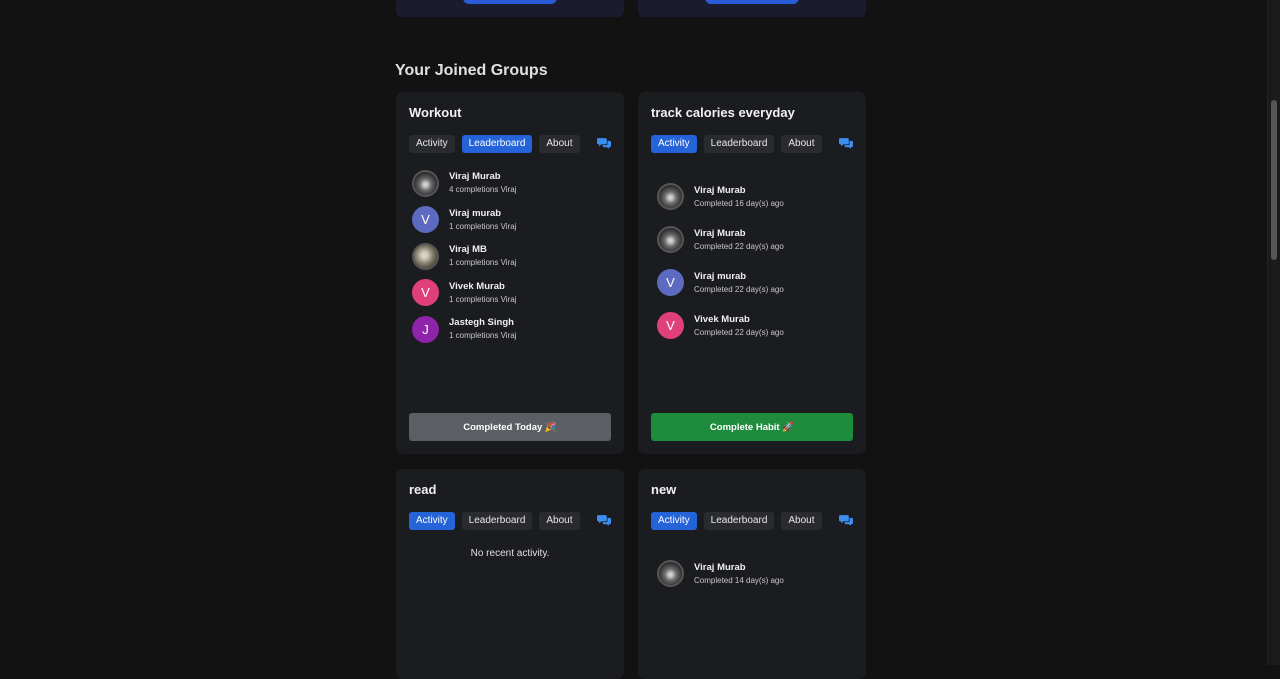  I want to click on group-title: new, so click(664, 489).